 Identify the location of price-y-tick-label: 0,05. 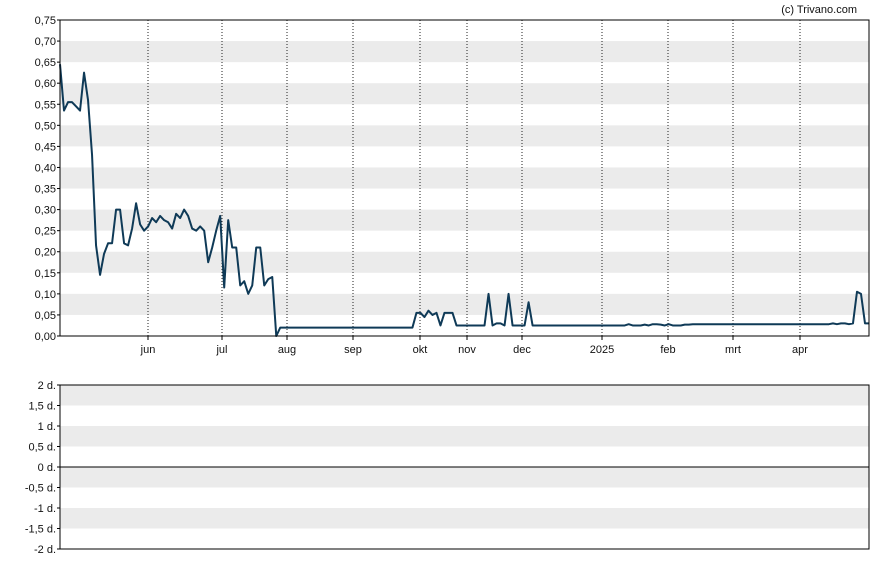
(45, 316).